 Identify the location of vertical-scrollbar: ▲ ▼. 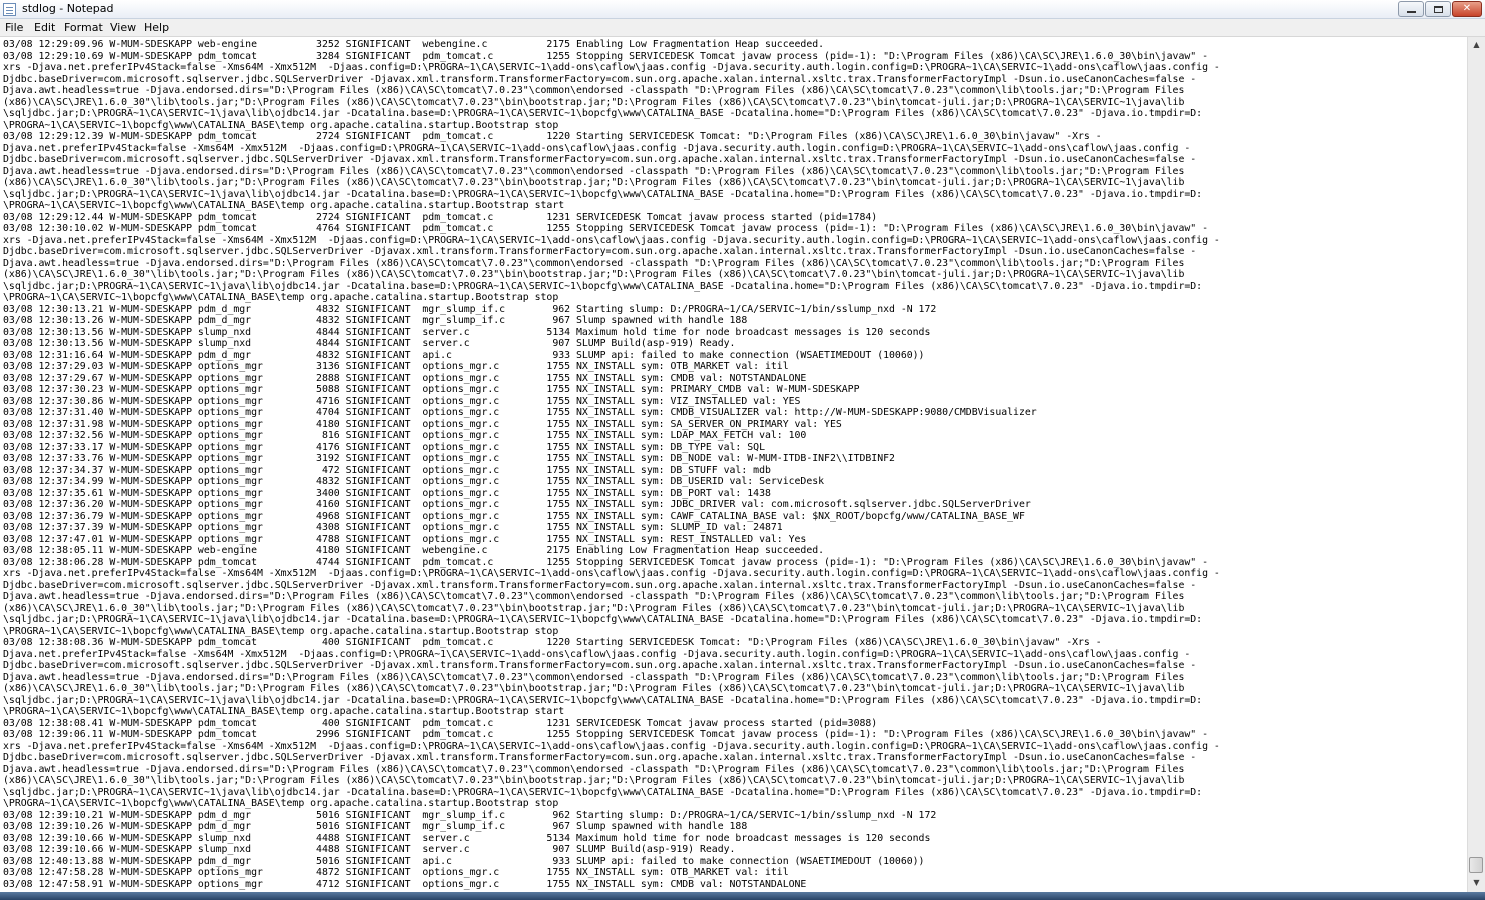
(1476, 464).